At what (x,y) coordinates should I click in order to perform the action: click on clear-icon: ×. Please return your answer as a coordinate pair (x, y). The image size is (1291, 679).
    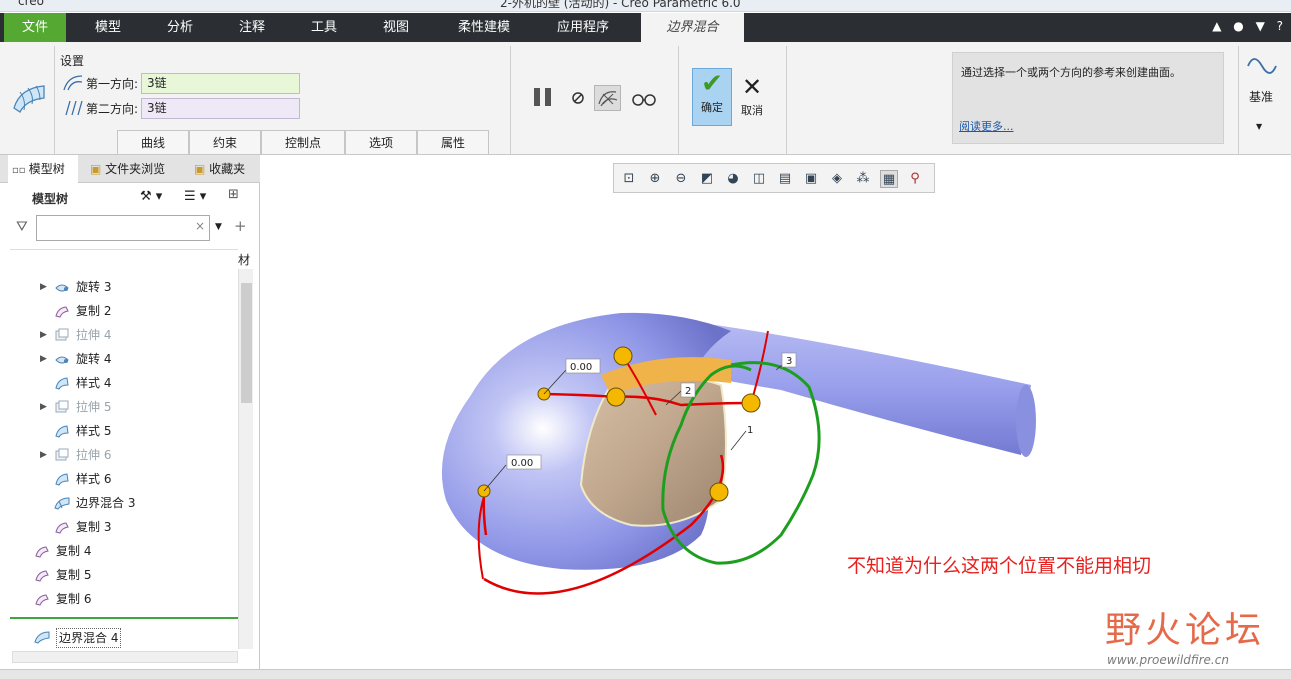
    Looking at the image, I should click on (200, 226).